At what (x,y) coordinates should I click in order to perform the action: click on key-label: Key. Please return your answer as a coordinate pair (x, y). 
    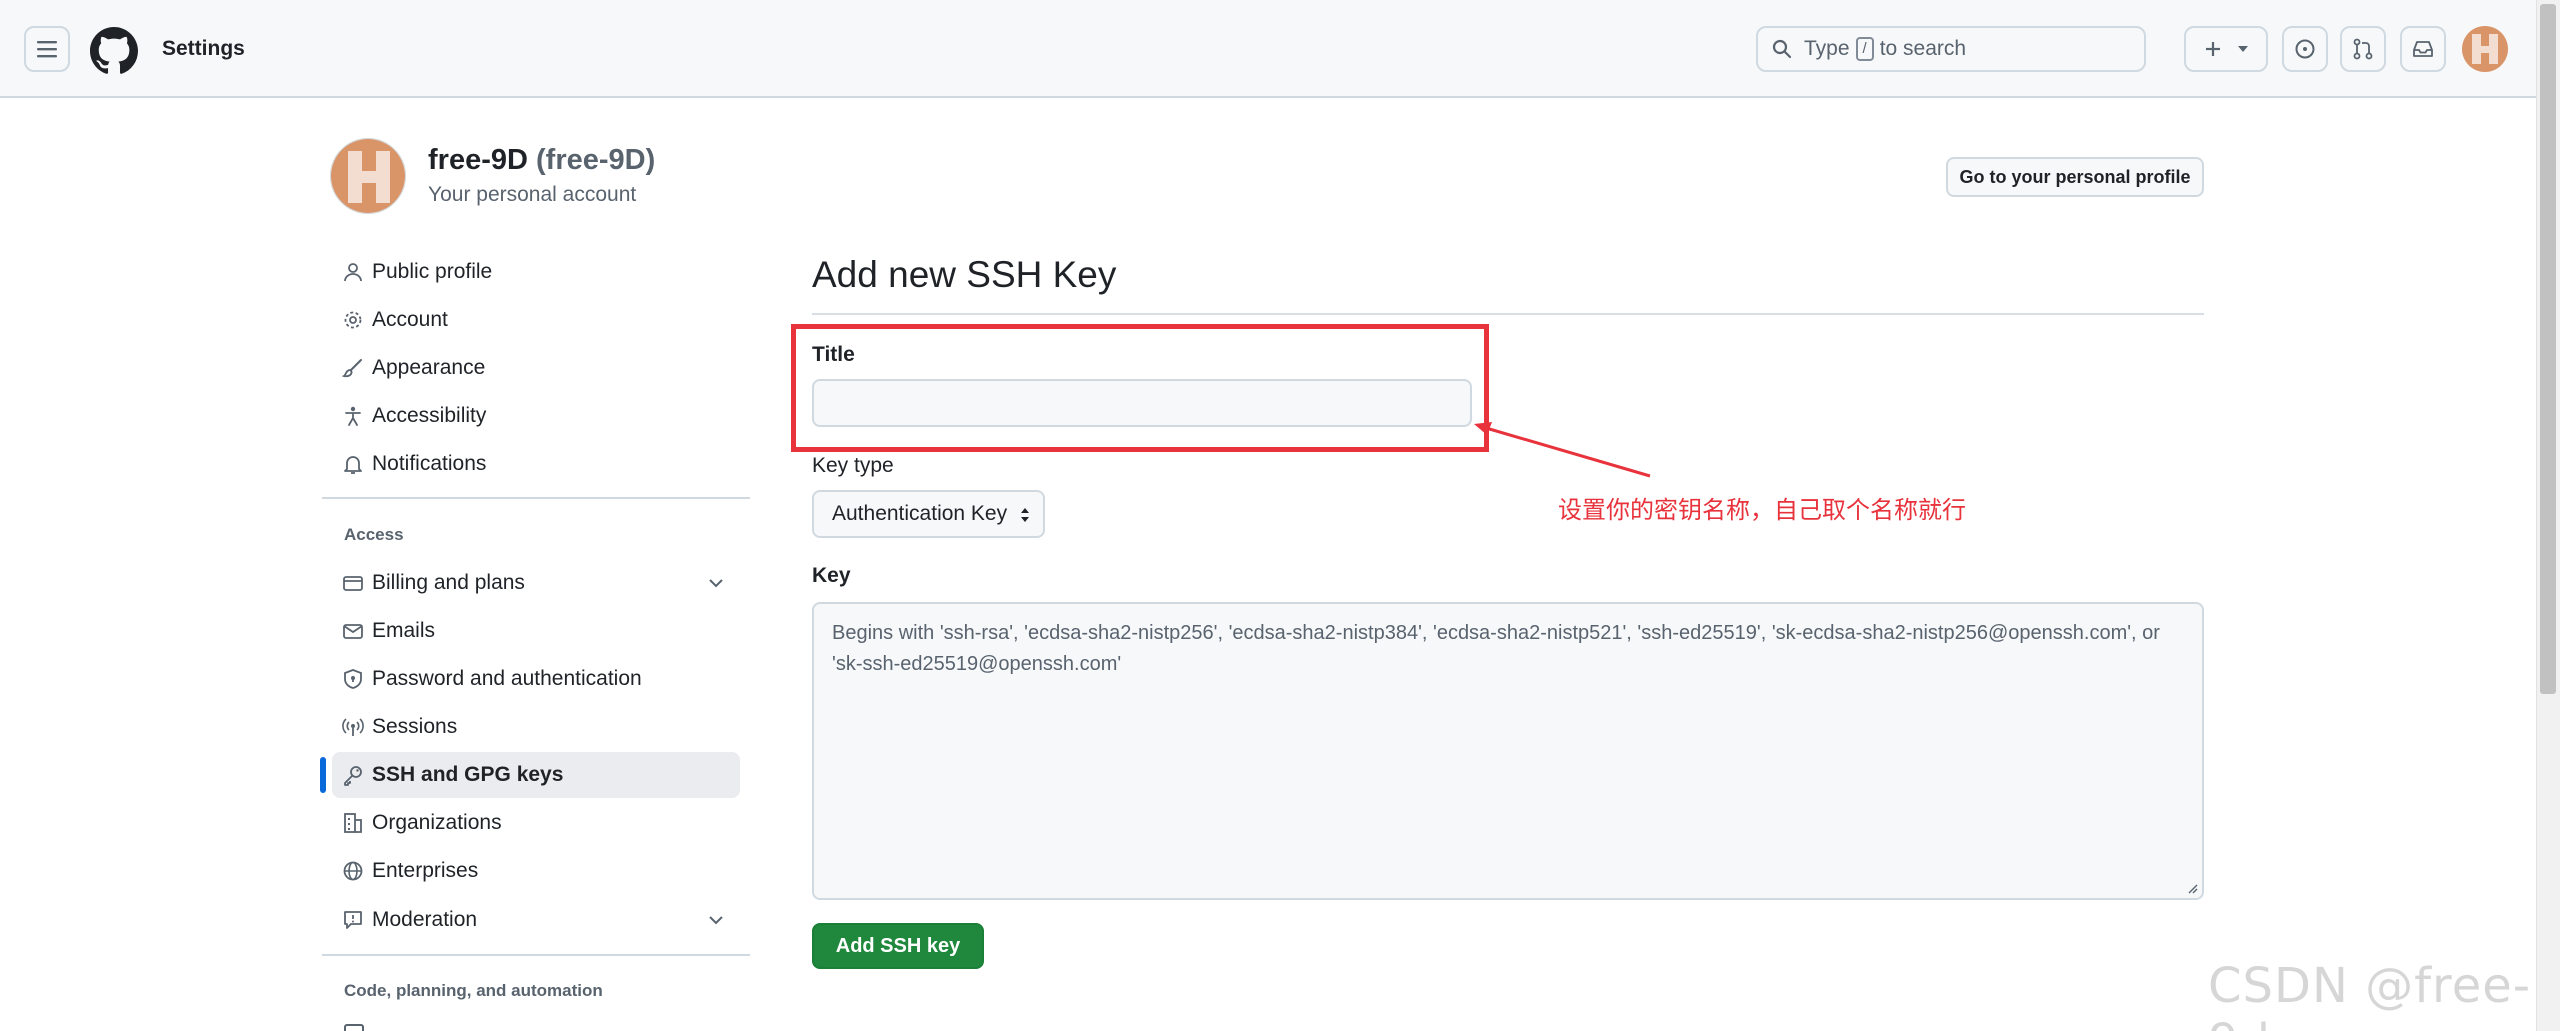
    Looking at the image, I should click on (831, 575).